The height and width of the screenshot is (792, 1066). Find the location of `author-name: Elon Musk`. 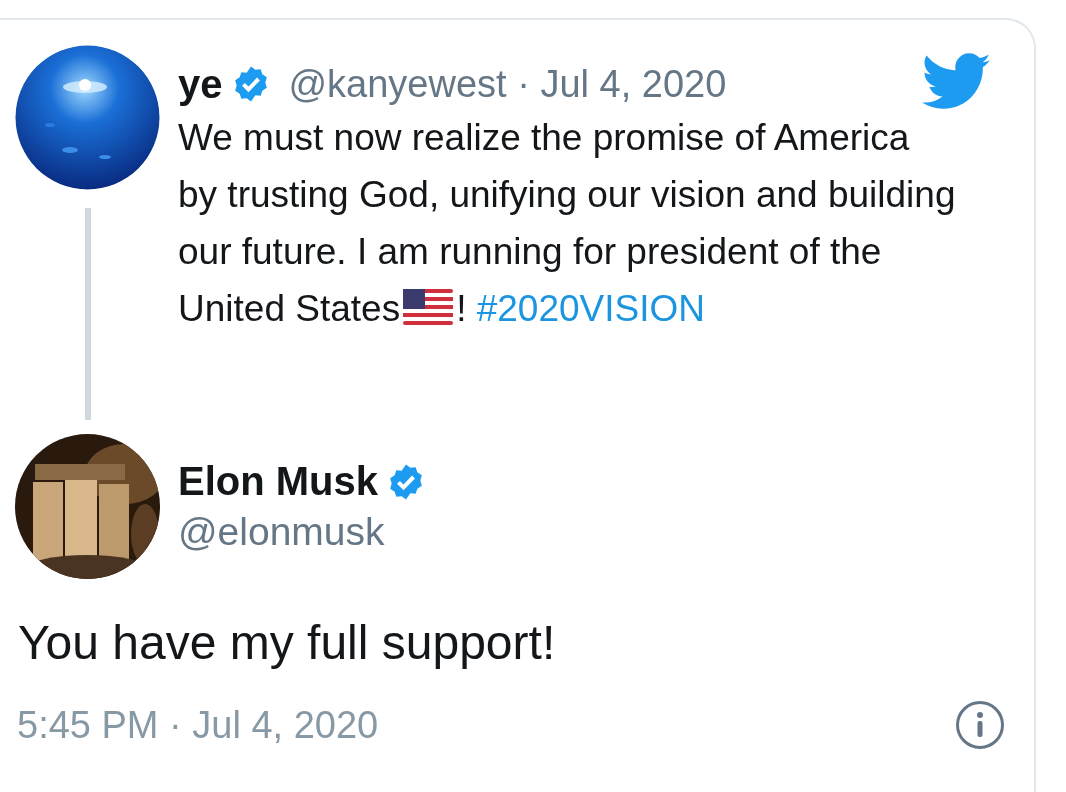

author-name: Elon Musk is located at coordinates (278, 481).